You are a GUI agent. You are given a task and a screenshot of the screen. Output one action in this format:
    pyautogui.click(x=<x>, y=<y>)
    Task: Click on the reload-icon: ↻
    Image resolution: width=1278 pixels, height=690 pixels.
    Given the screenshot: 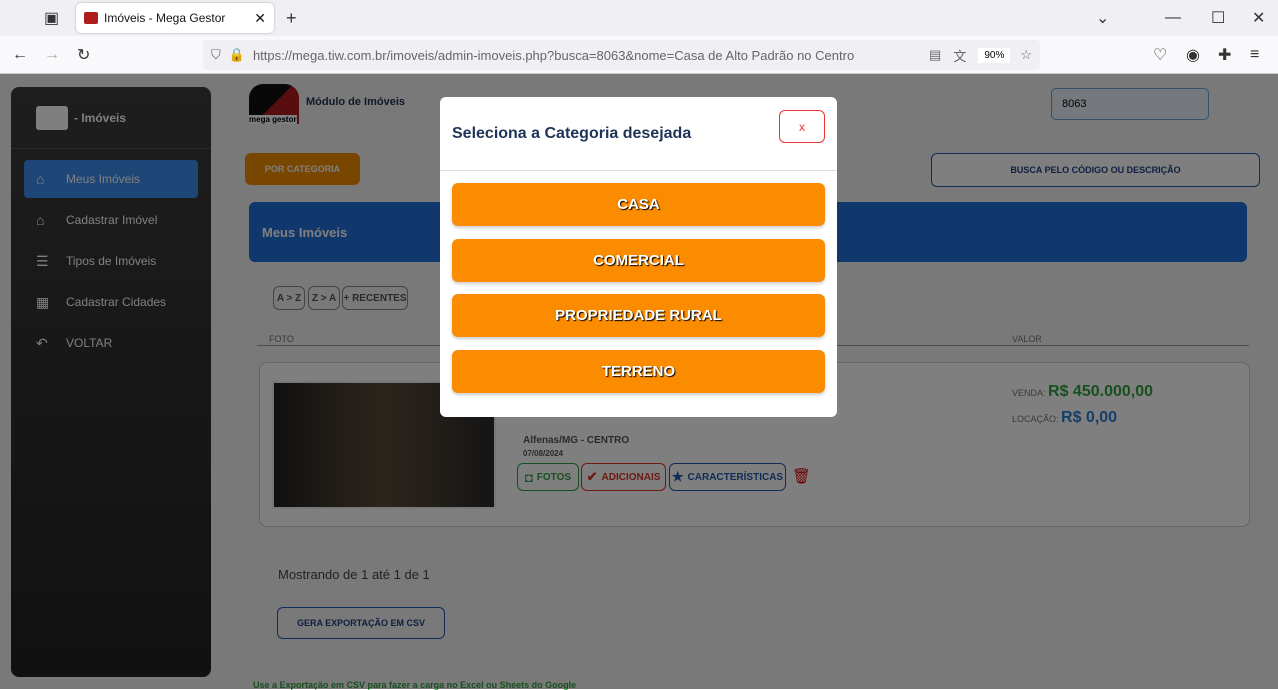 What is the action you would take?
    pyautogui.click(x=83, y=55)
    